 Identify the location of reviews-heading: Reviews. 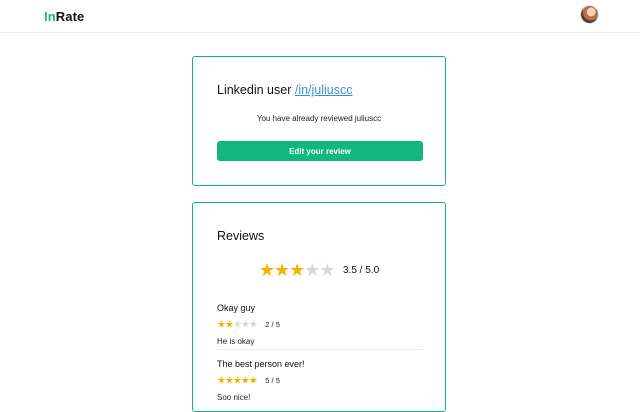
(241, 236).